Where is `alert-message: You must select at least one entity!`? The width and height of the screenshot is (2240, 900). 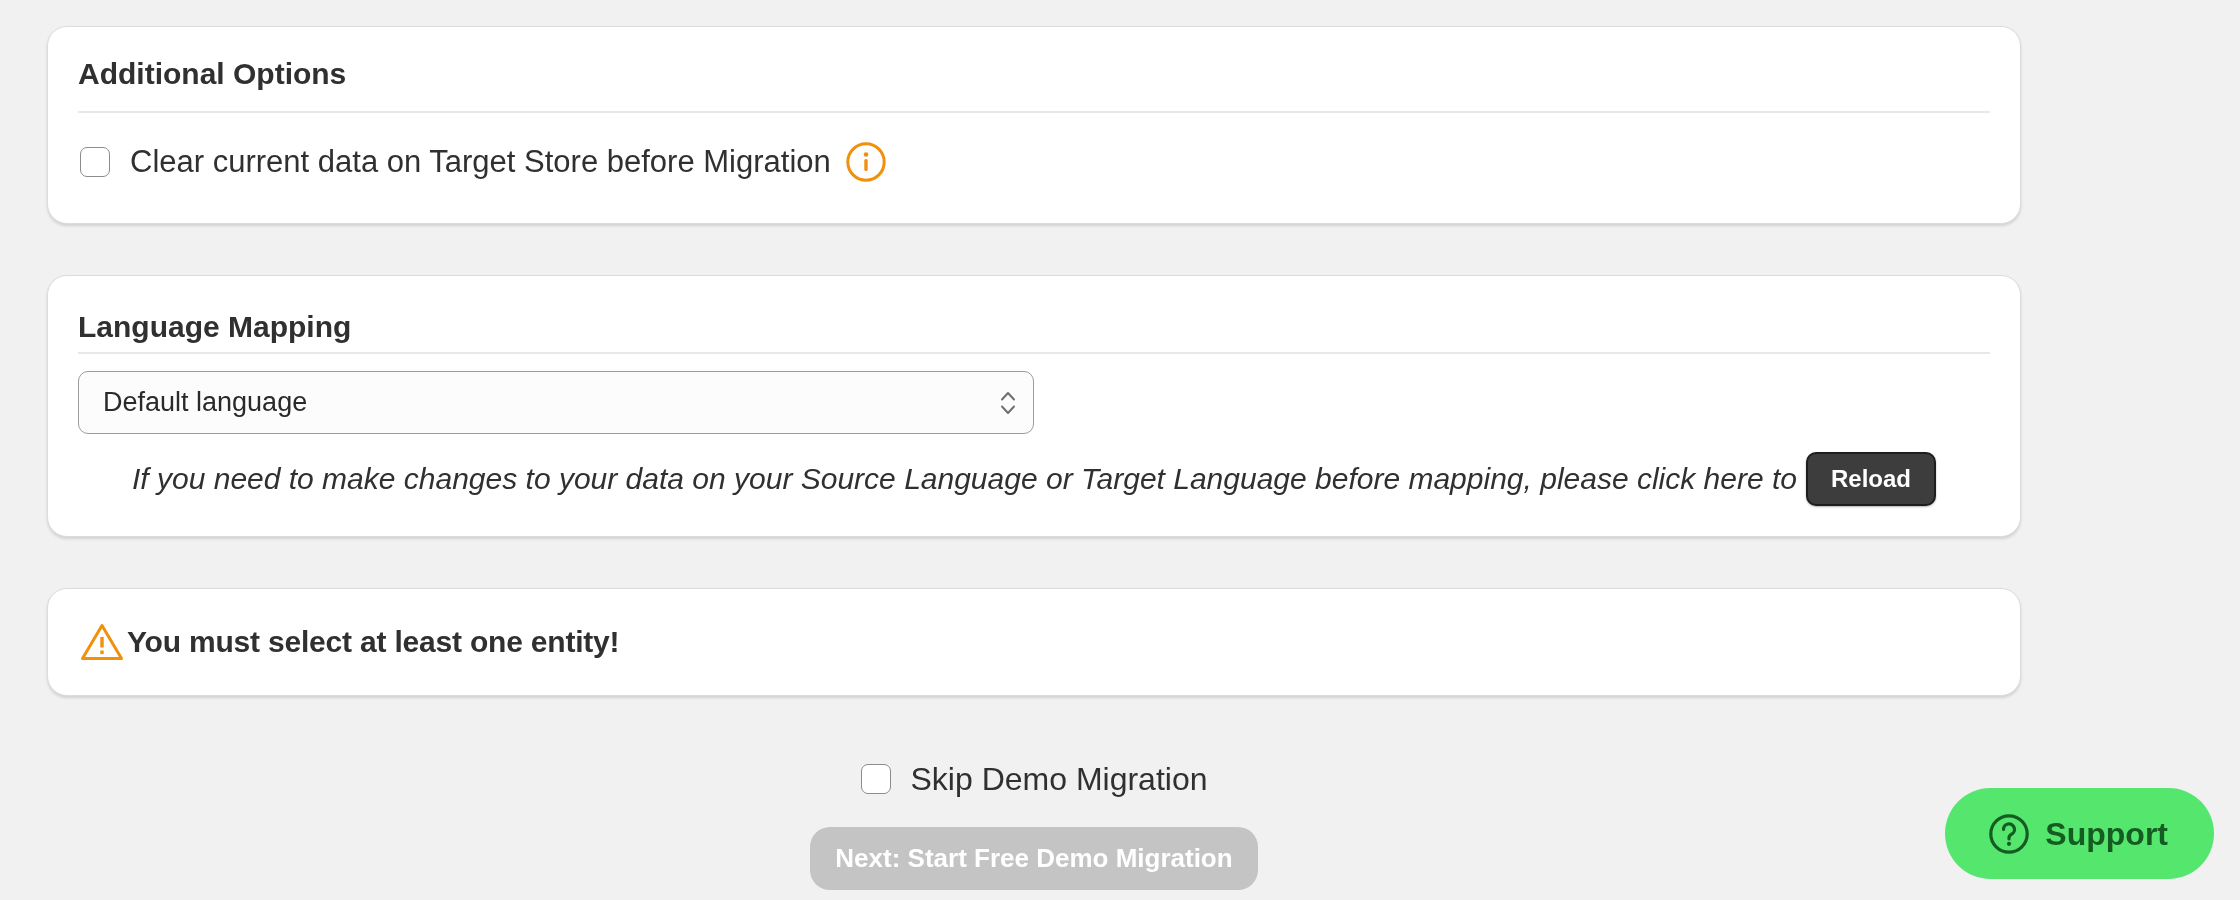 alert-message: You must select at least one entity! is located at coordinates (373, 642).